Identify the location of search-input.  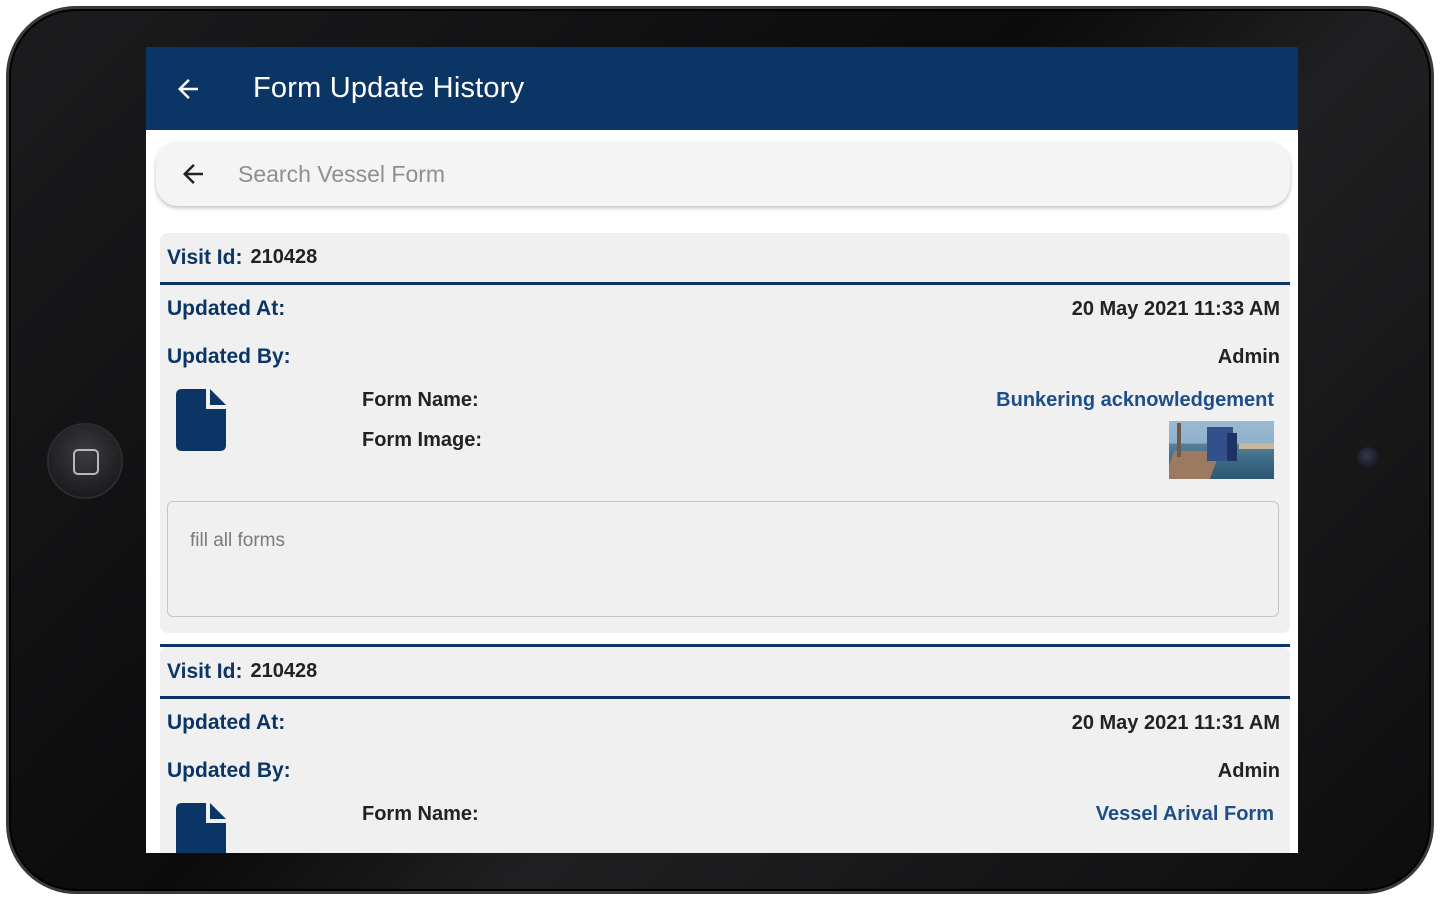
(688, 174).